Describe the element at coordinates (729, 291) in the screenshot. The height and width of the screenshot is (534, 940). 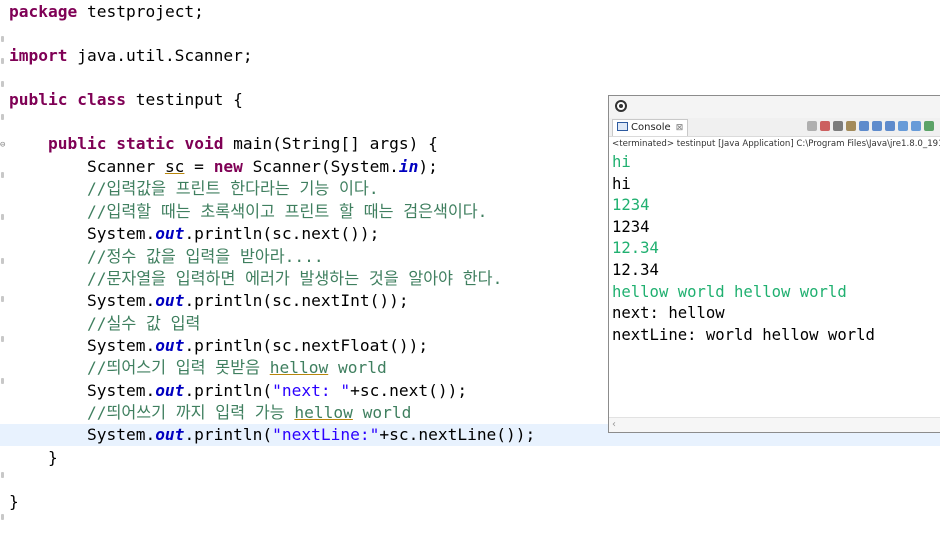
I see `console-input-line: hellow world hellow world` at that location.